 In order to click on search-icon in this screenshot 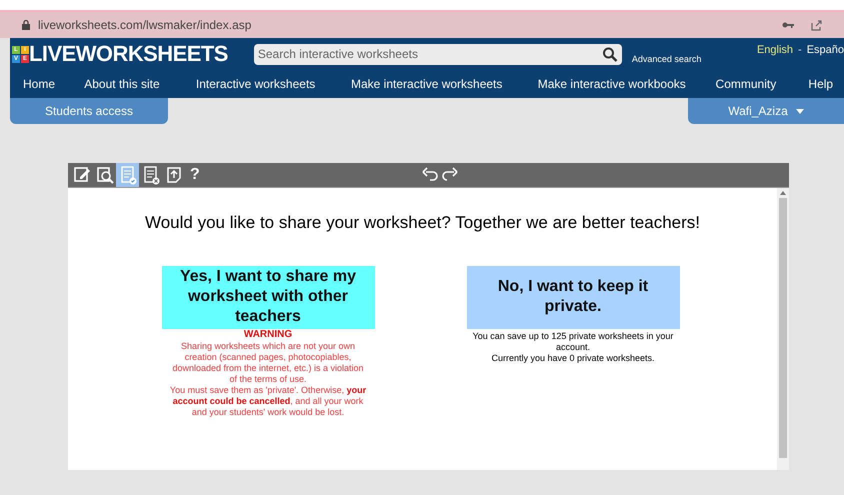, I will do `click(610, 54)`.